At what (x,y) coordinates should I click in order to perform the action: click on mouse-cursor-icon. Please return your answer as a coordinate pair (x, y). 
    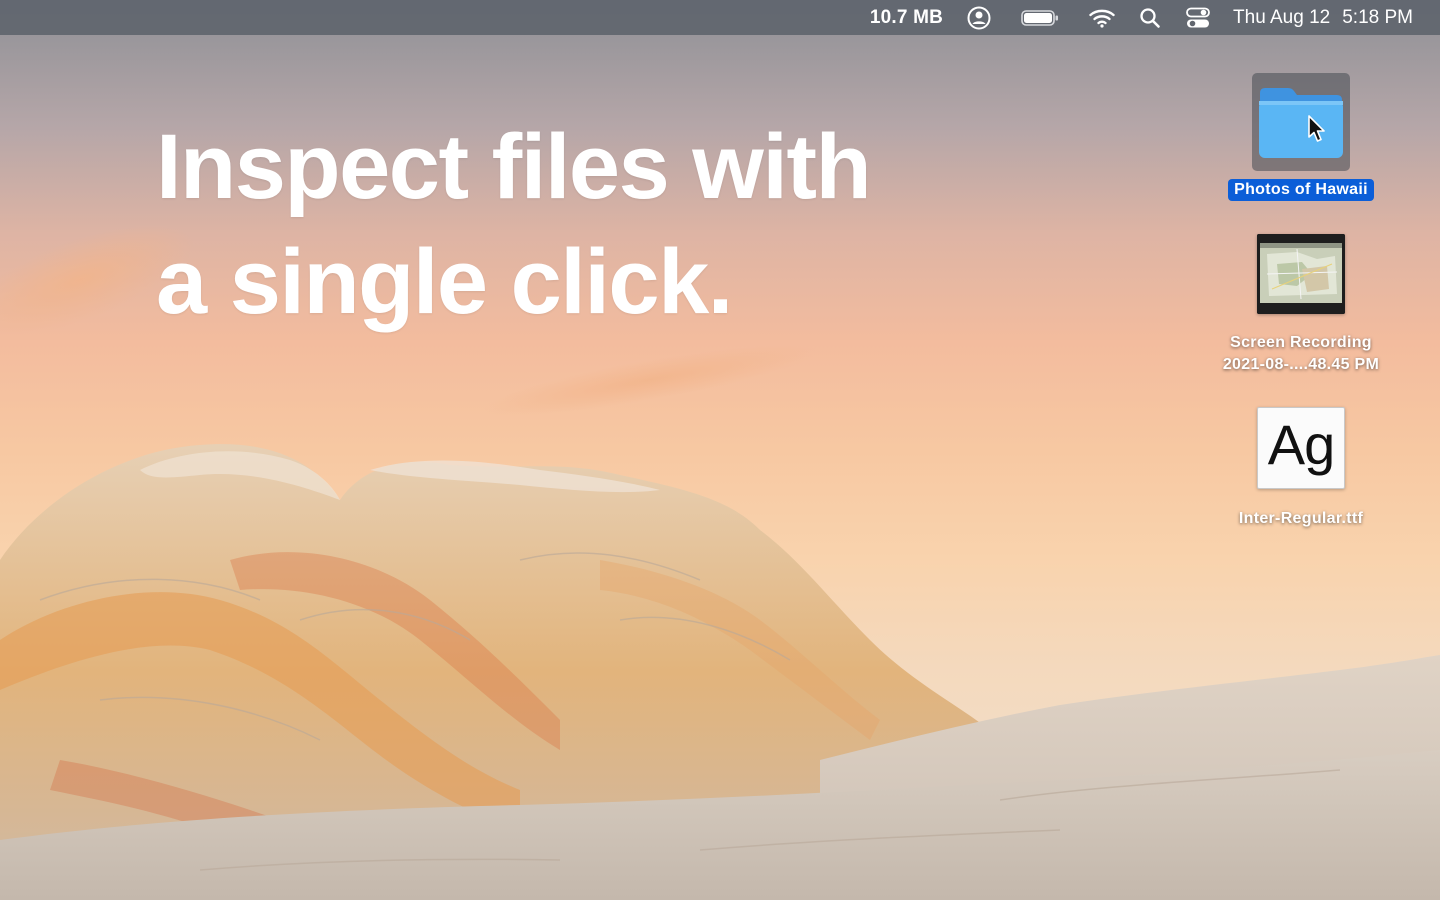
    Looking at the image, I should click on (1316, 128).